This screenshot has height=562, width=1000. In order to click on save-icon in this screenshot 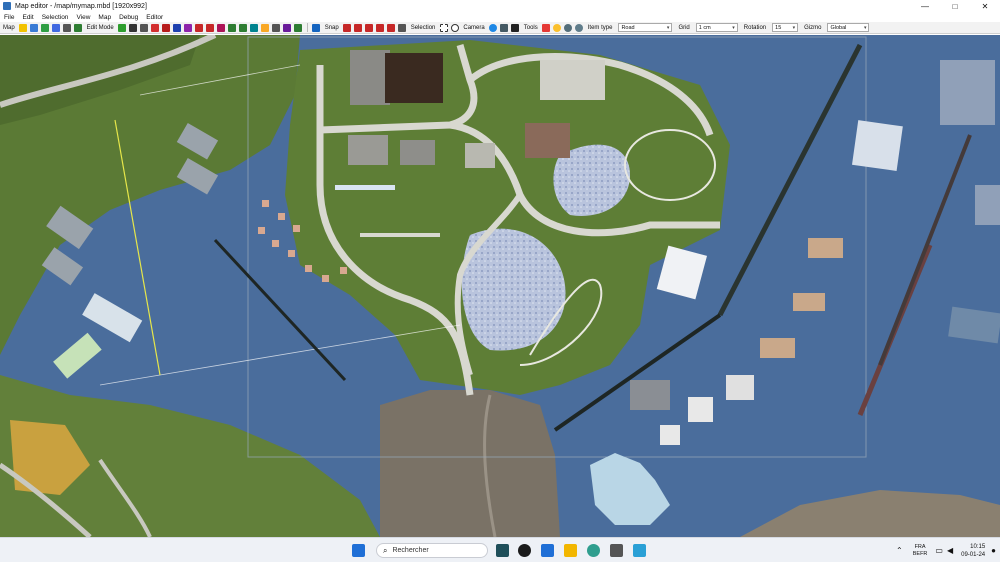, I will do `click(56, 27)`.